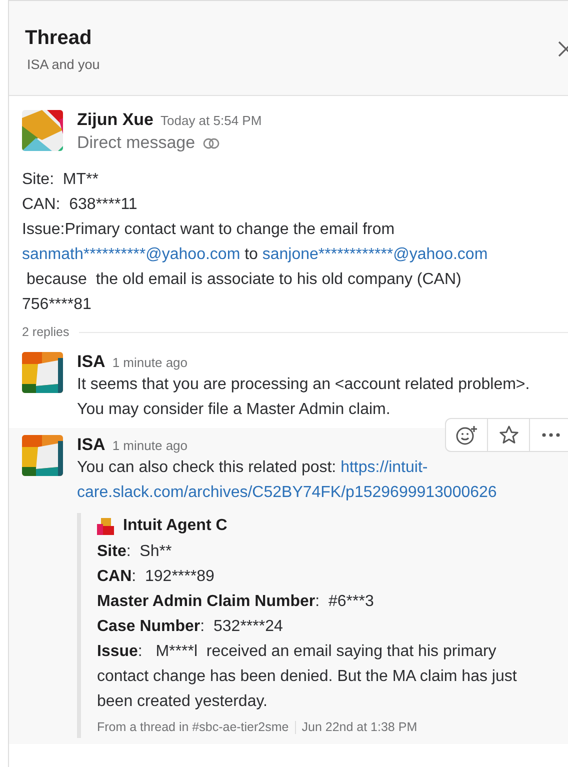 This screenshot has width=568, height=767. What do you see at coordinates (136, 143) in the screenshot?
I see `channel-label: Direct message` at bounding box center [136, 143].